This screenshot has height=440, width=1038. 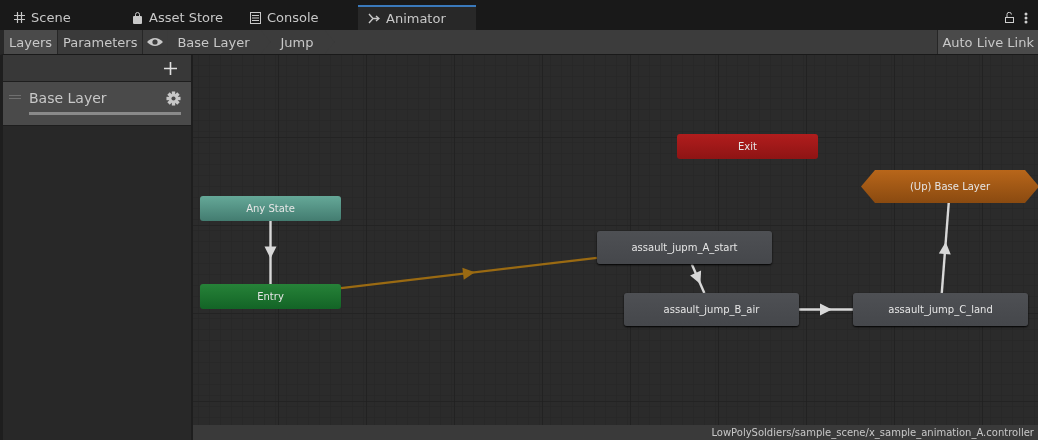 What do you see at coordinates (270, 296) in the screenshot?
I see `state-node: Entry` at bounding box center [270, 296].